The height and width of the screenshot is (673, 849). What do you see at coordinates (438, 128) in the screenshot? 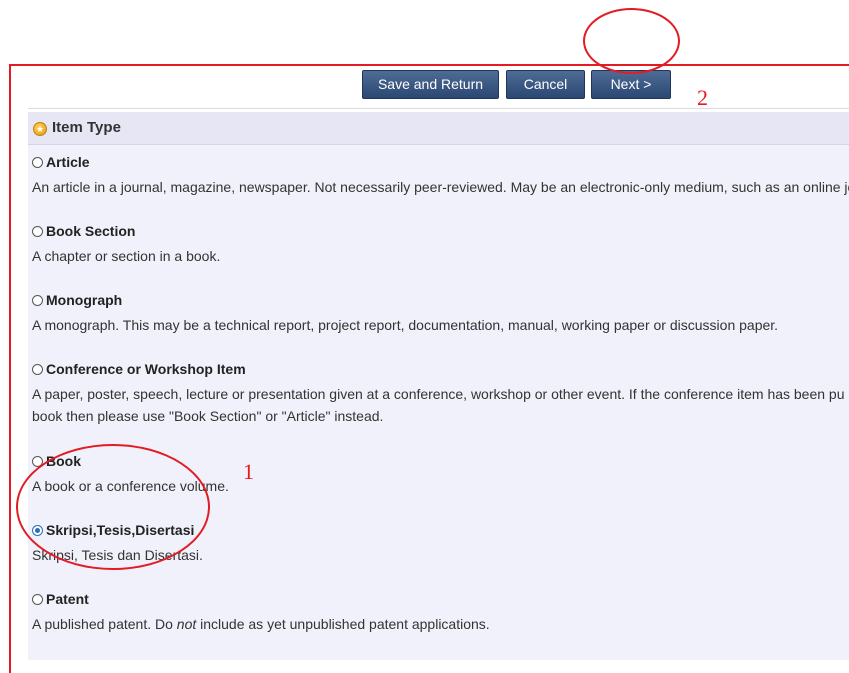
I see `item-type-header: ★ Item Type` at bounding box center [438, 128].